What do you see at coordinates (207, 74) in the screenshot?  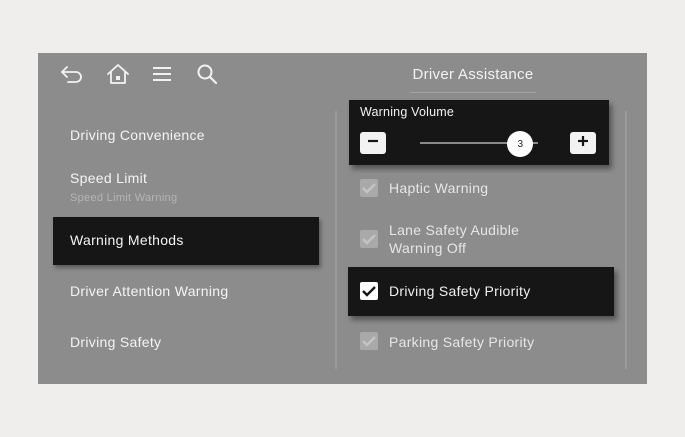 I see `search-icon` at bounding box center [207, 74].